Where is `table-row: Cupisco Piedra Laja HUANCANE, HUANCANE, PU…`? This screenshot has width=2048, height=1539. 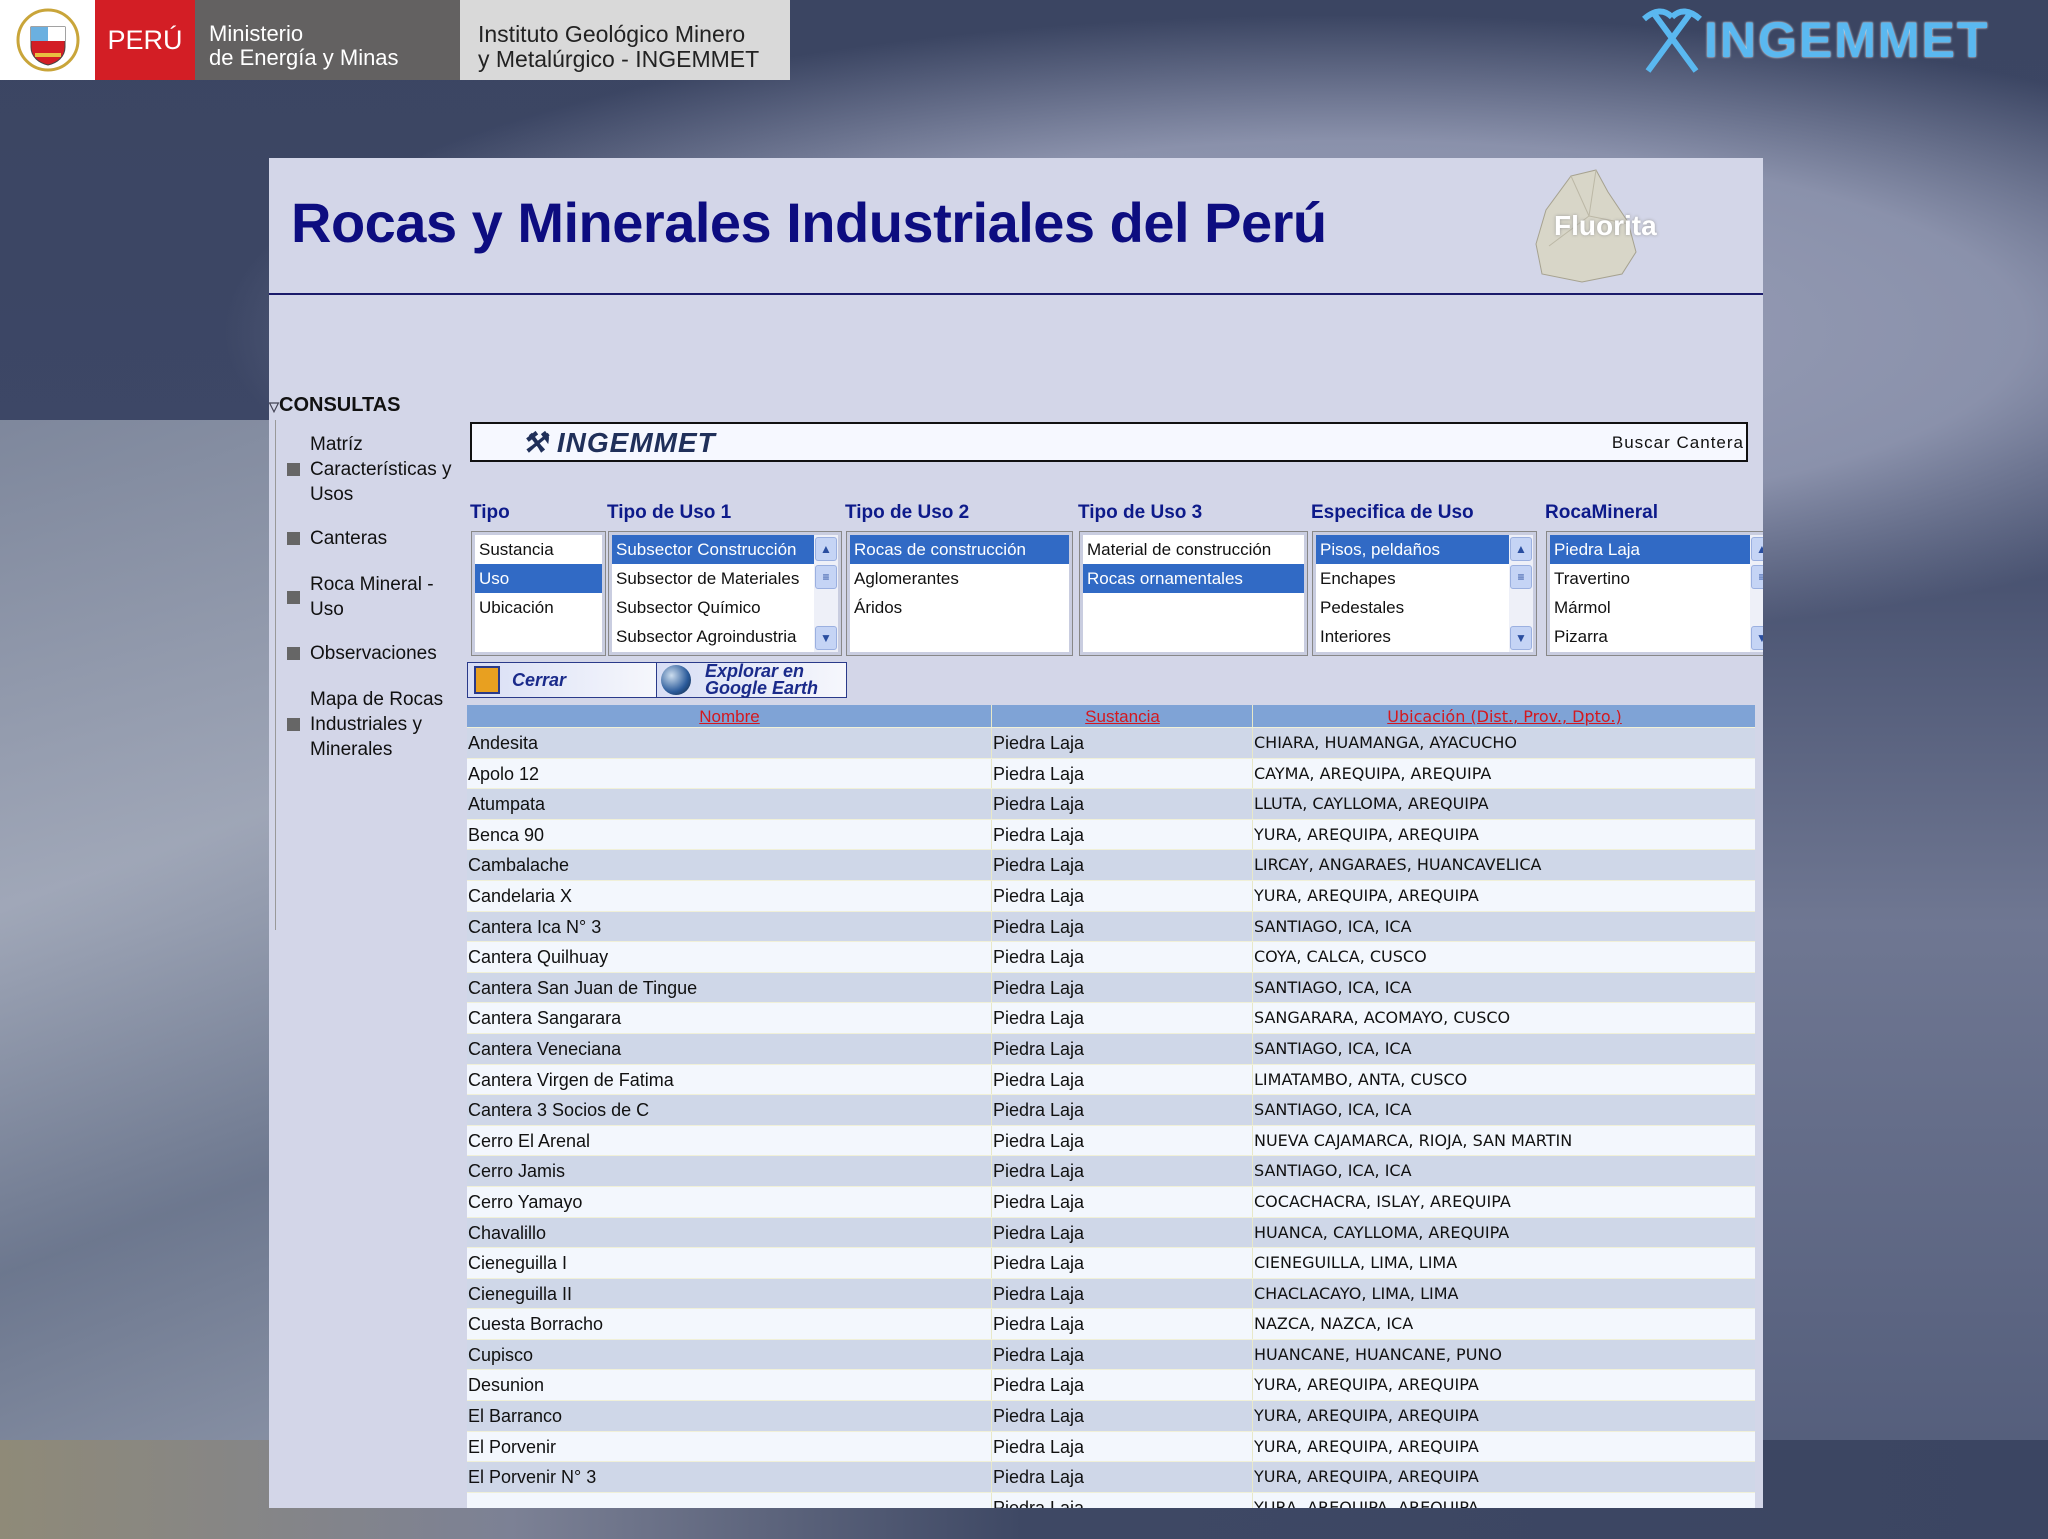 table-row: Cupisco Piedra Laja HUANCANE, HUANCANE, PU… is located at coordinates (1111, 1355).